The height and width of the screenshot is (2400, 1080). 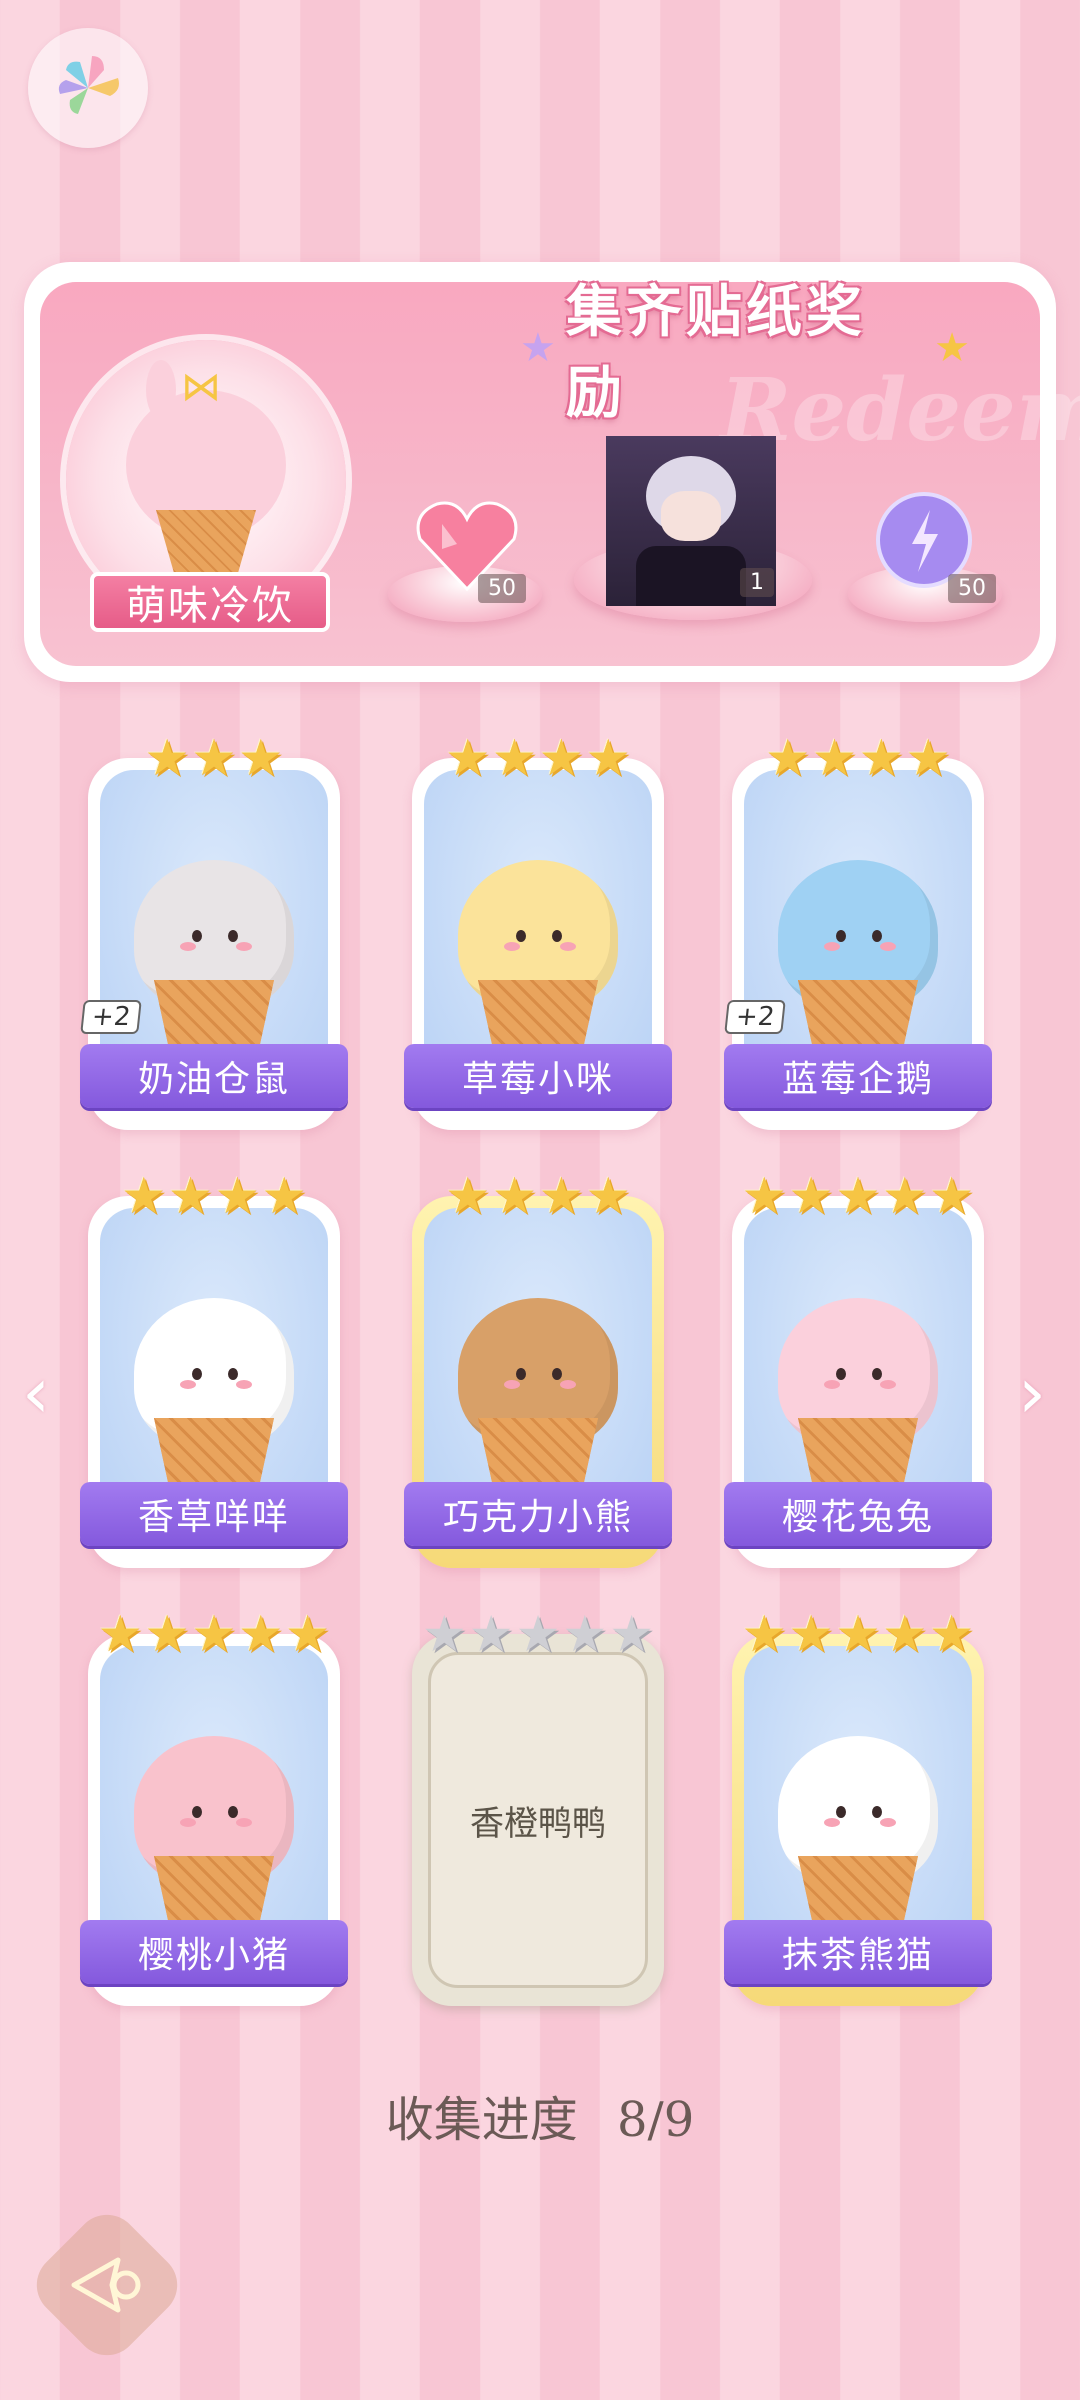 I want to click on pinwheel-logo-icon, so click(x=88, y=85).